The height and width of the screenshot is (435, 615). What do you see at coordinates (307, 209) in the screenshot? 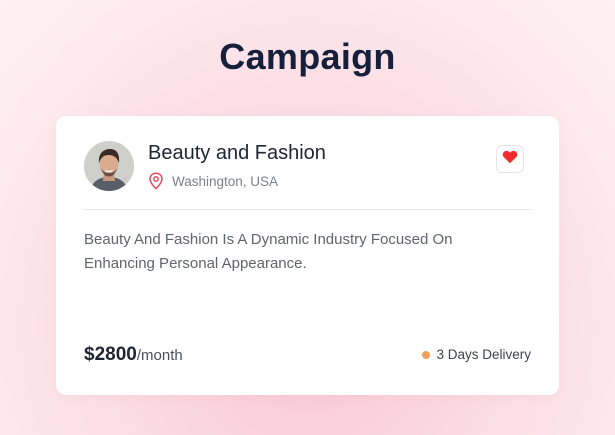
I see `divider` at bounding box center [307, 209].